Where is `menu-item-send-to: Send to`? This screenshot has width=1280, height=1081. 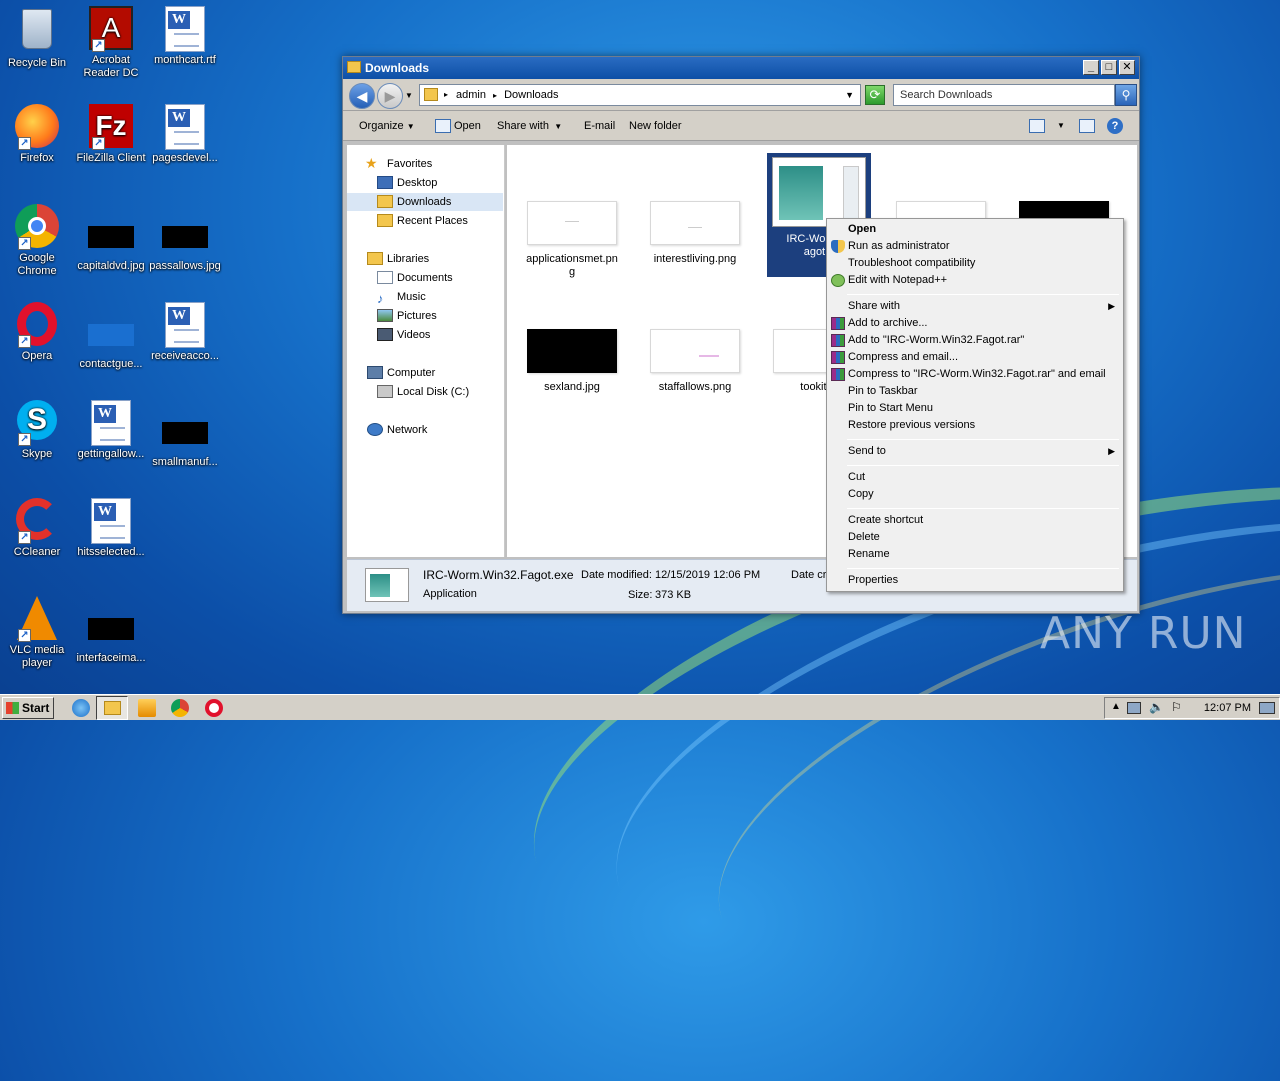
menu-item-send-to: Send to is located at coordinates (867, 451).